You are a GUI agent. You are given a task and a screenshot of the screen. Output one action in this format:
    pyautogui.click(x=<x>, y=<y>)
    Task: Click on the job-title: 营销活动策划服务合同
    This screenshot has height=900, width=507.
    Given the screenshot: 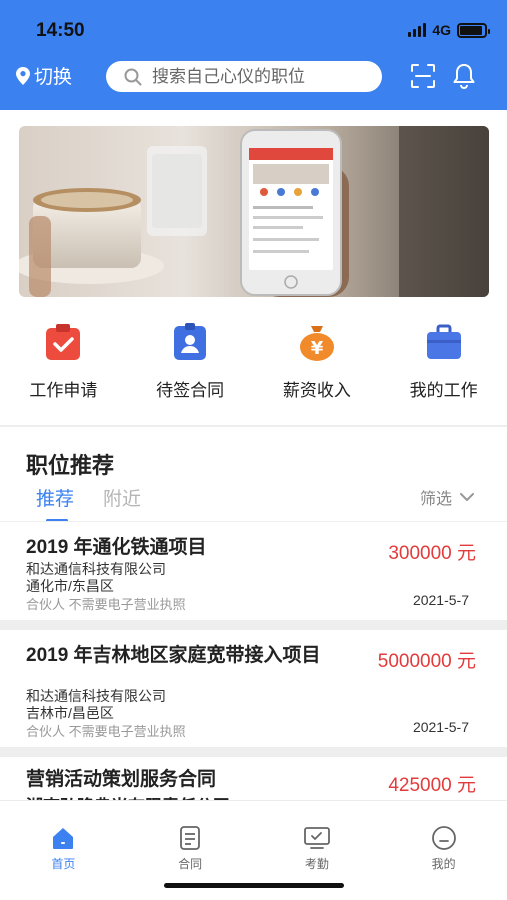 What is the action you would take?
    pyautogui.click(x=121, y=779)
    